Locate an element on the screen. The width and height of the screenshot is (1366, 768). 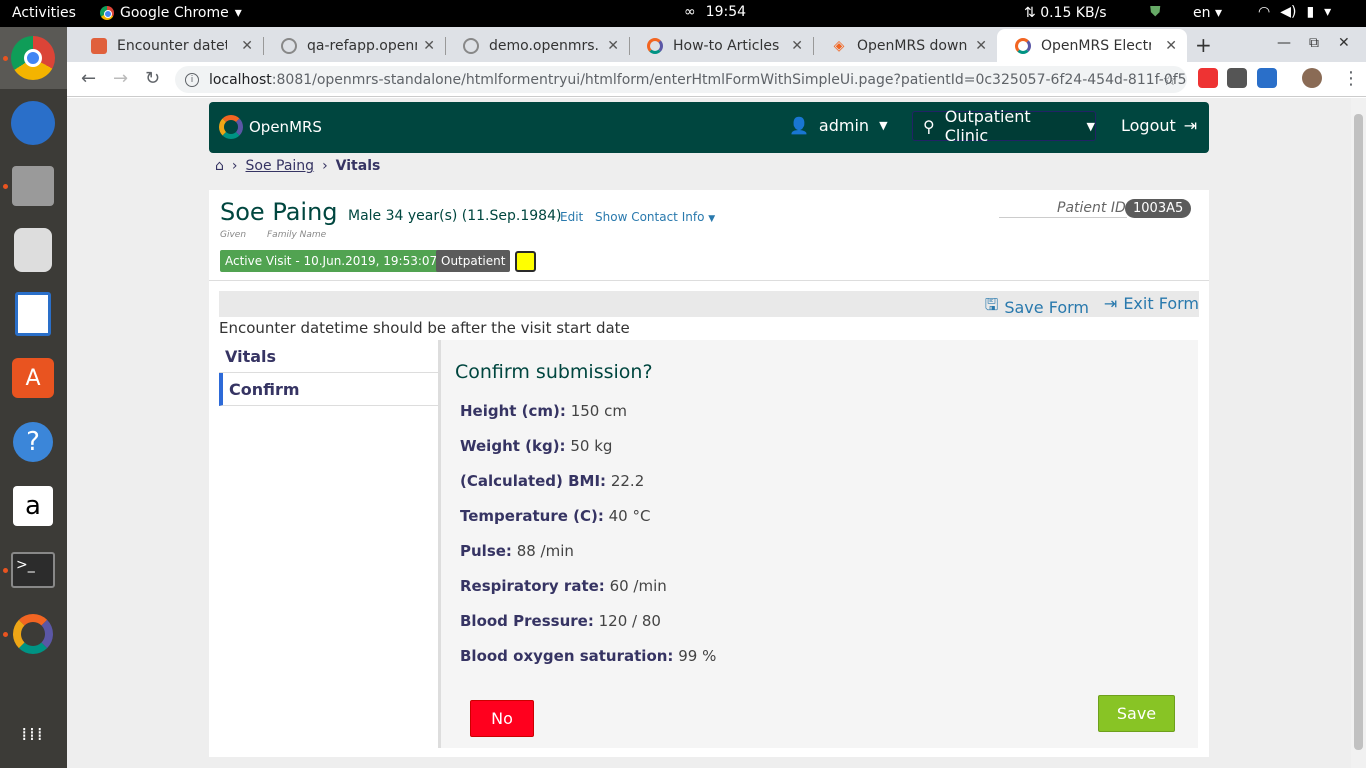
tab-active: OpenMRS Electronic ✕ is located at coordinates (1092, 45).